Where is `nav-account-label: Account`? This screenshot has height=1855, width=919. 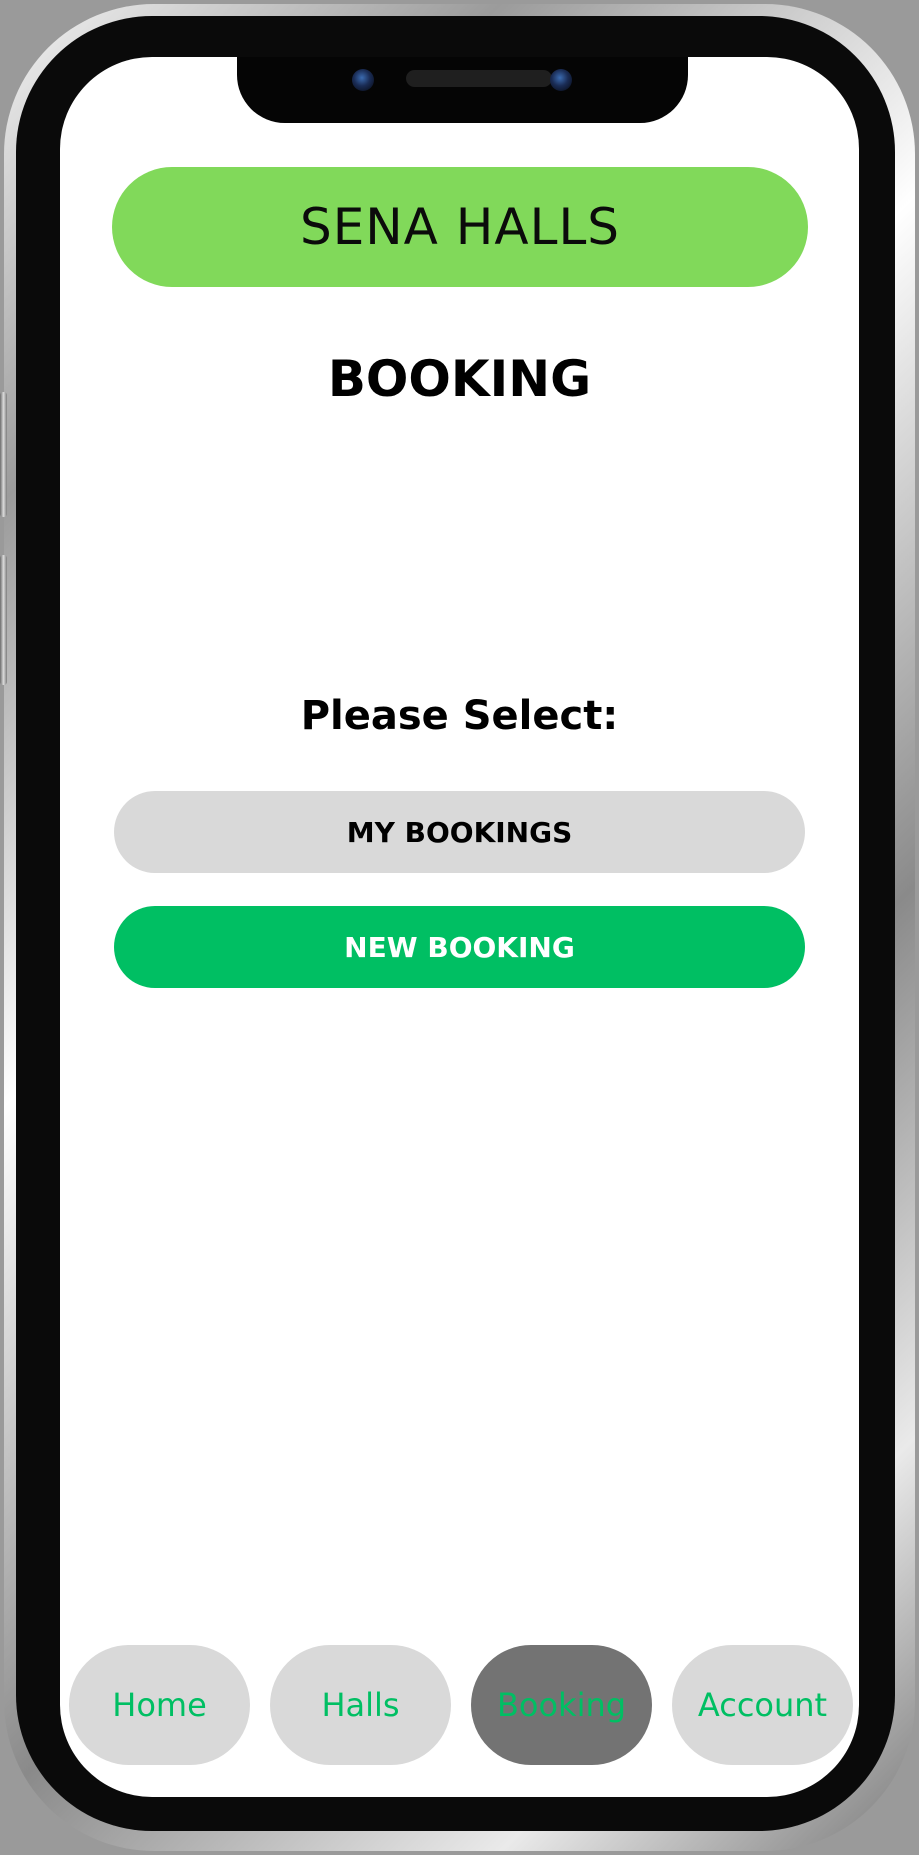 nav-account-label: Account is located at coordinates (762, 1705).